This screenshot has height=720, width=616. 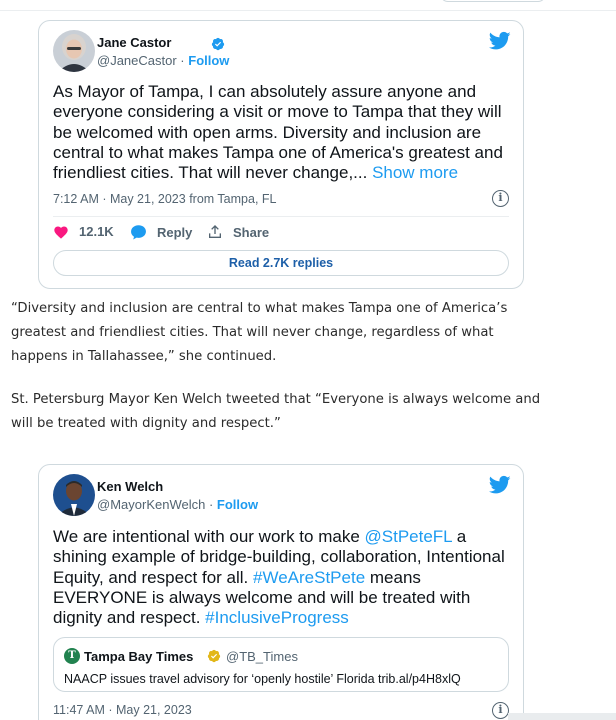 I want to click on author-handle: @MayorKenWelch, so click(x=151, y=504).